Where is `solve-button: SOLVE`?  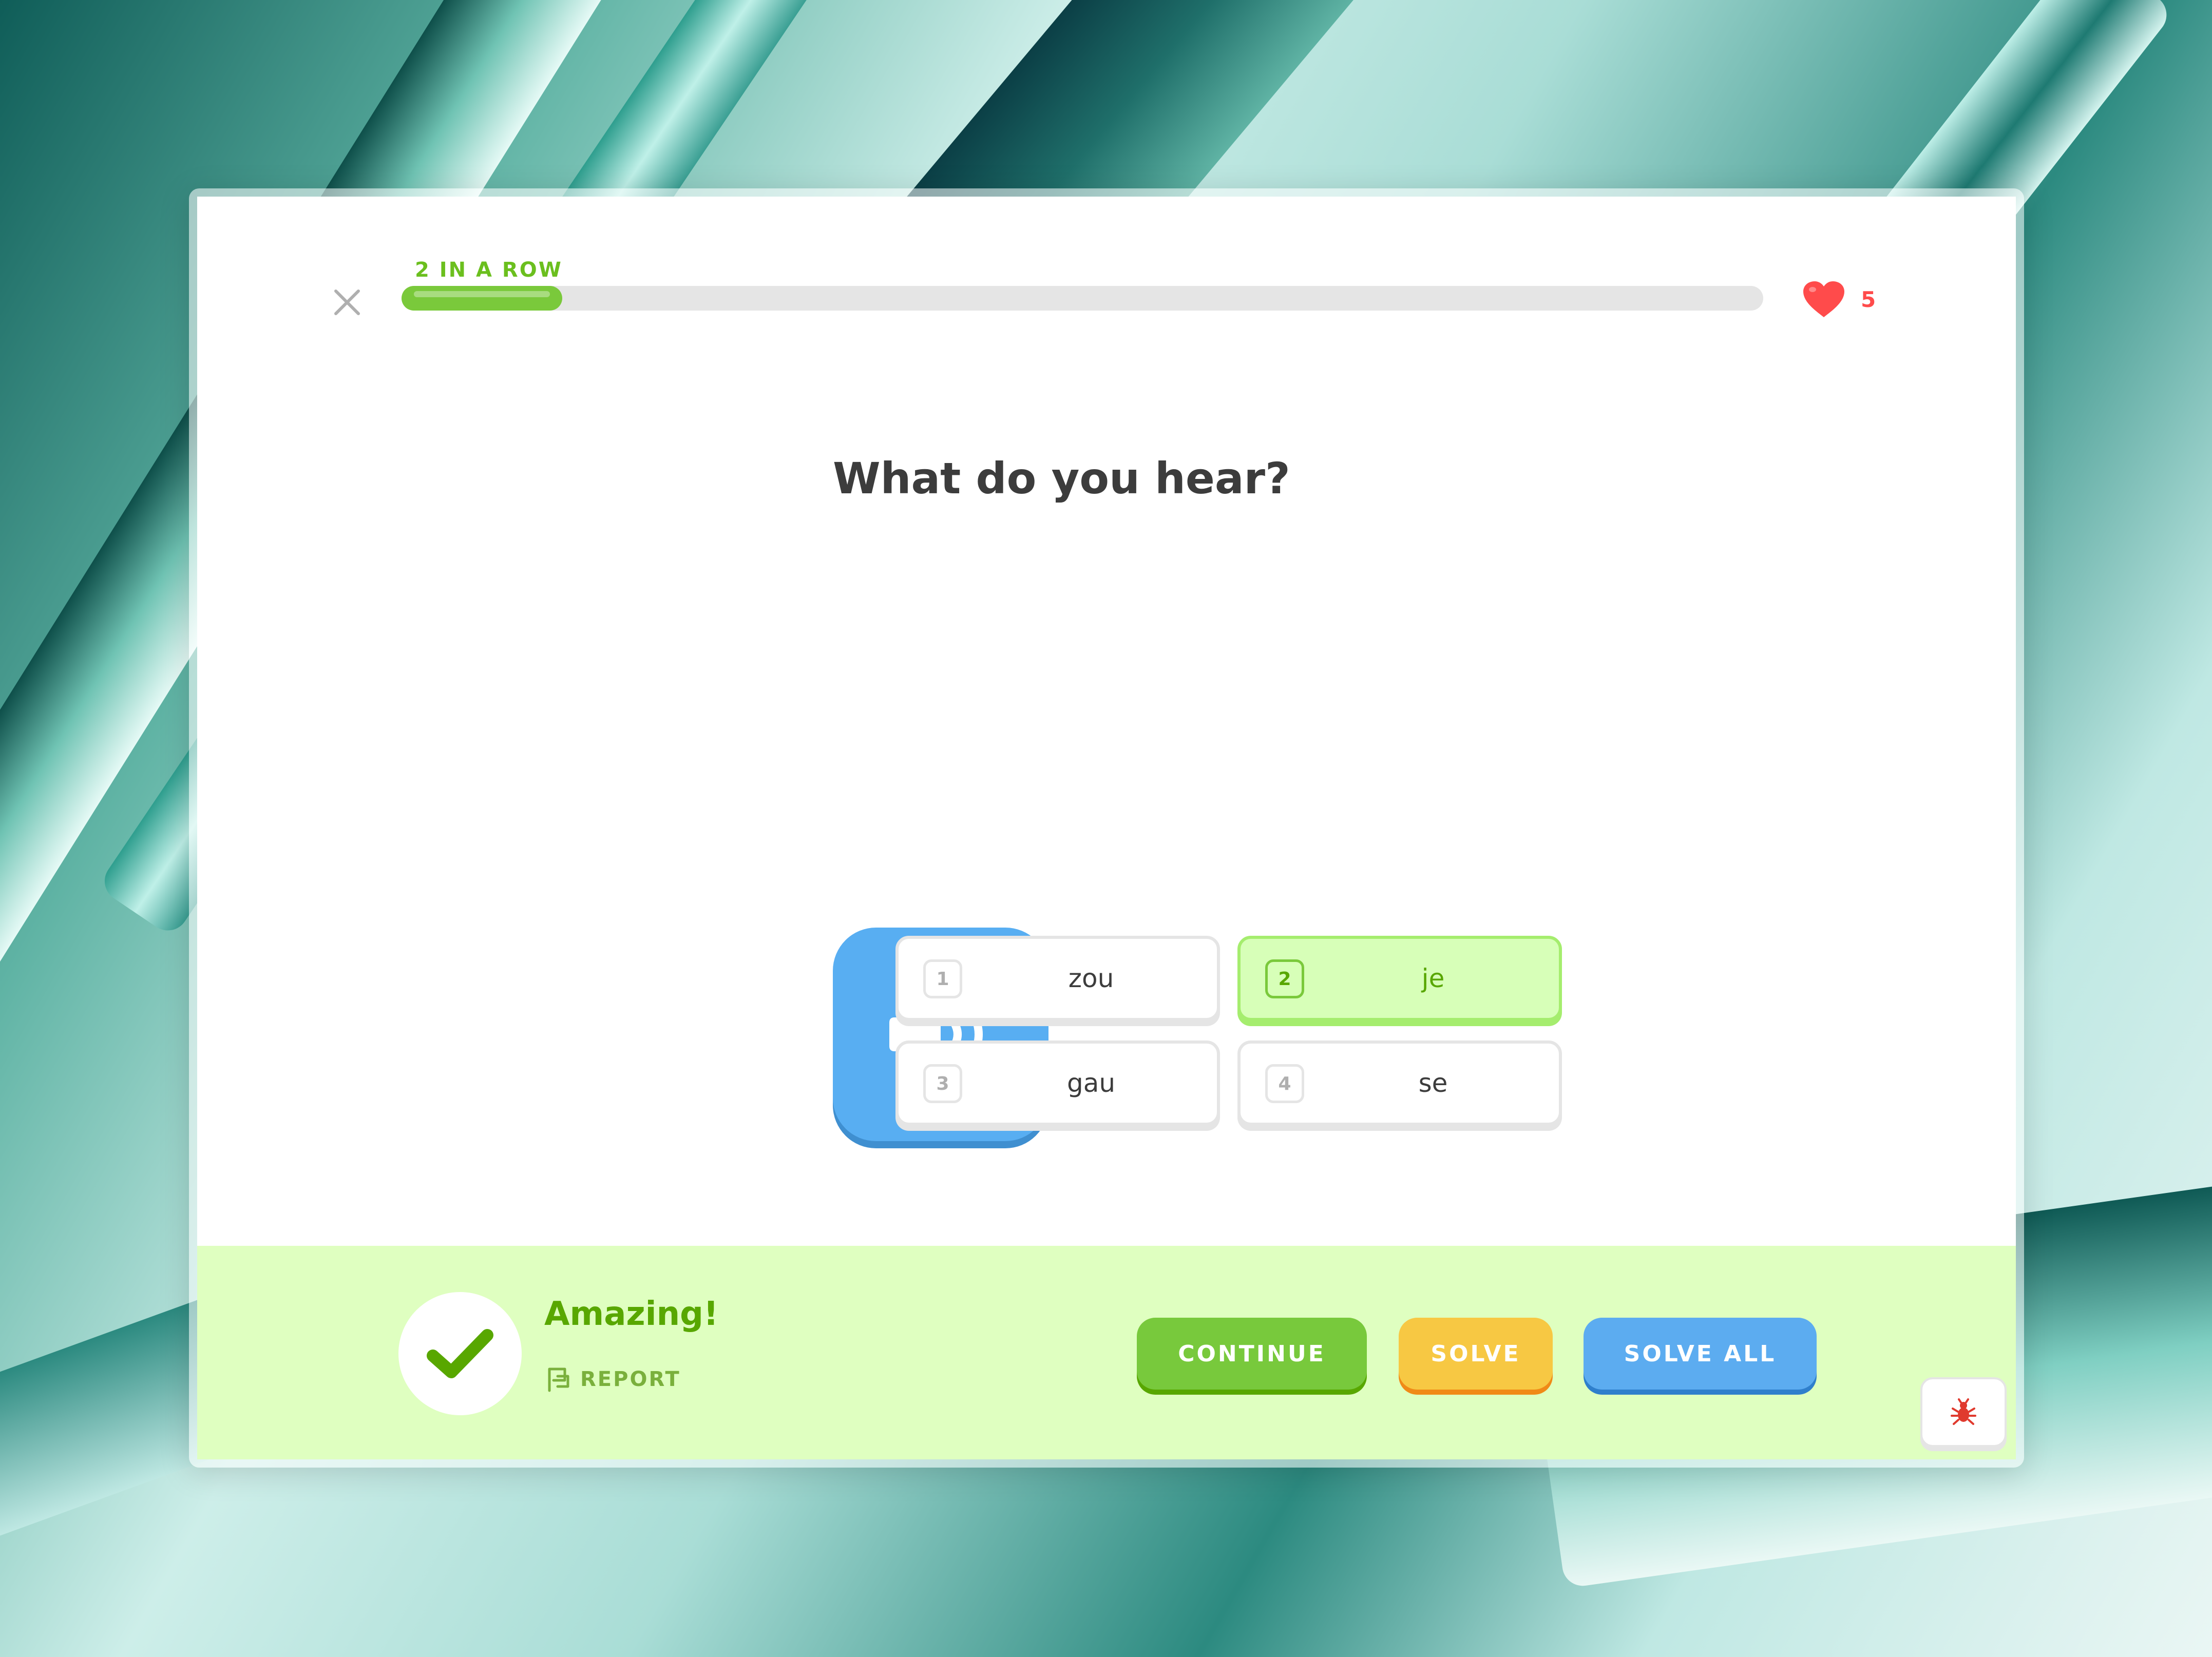
solve-button: SOLVE is located at coordinates (1476, 1354).